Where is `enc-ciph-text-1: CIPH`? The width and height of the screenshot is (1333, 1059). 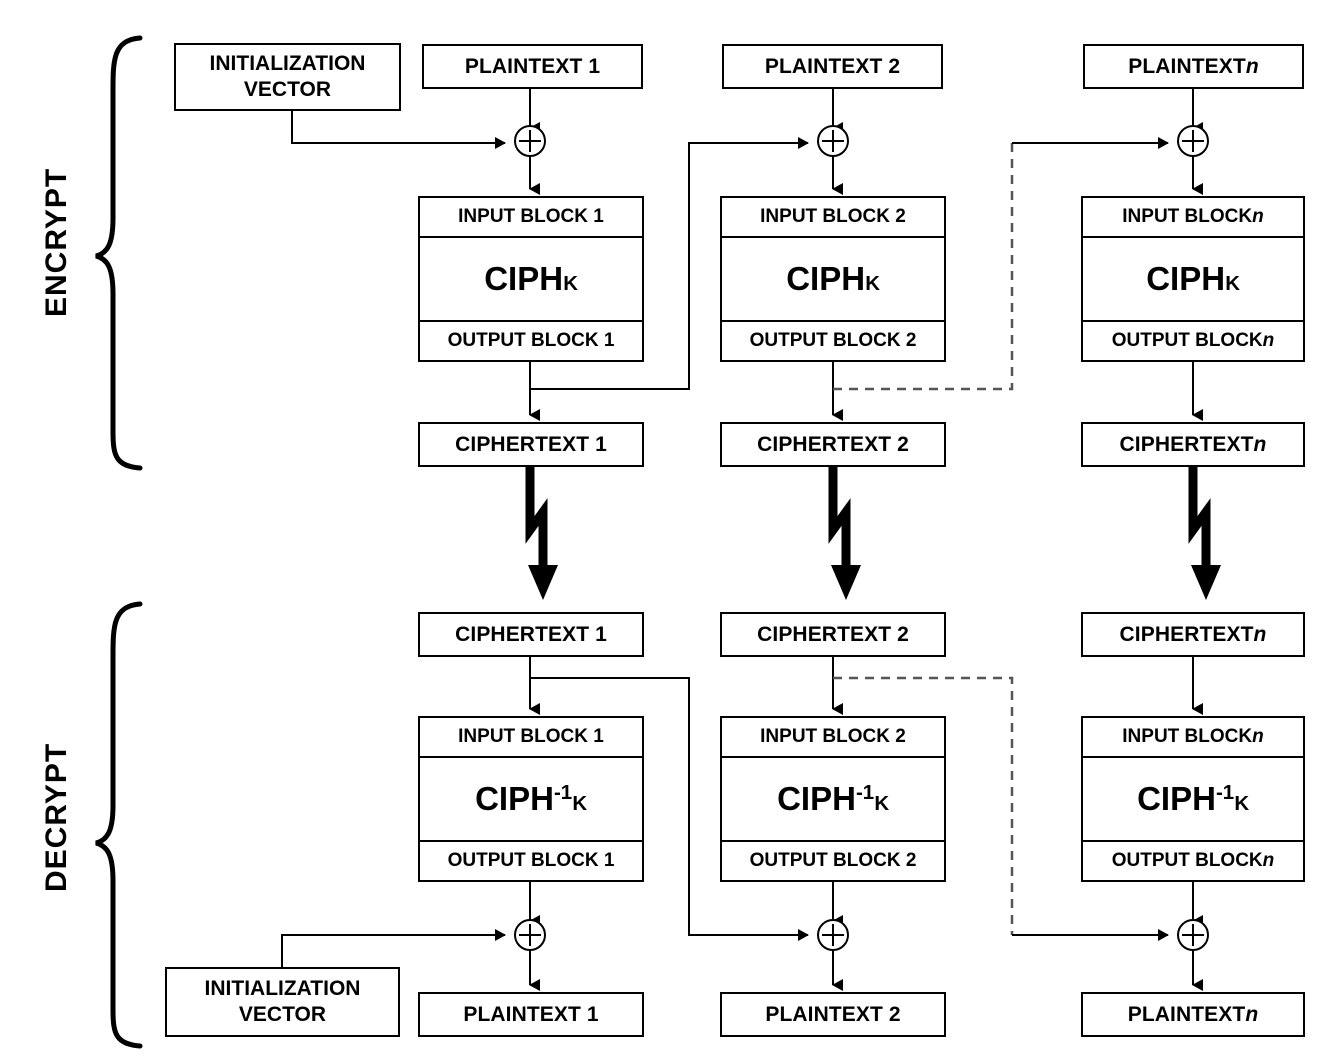
enc-ciph-text-1: CIPH is located at coordinates (524, 278).